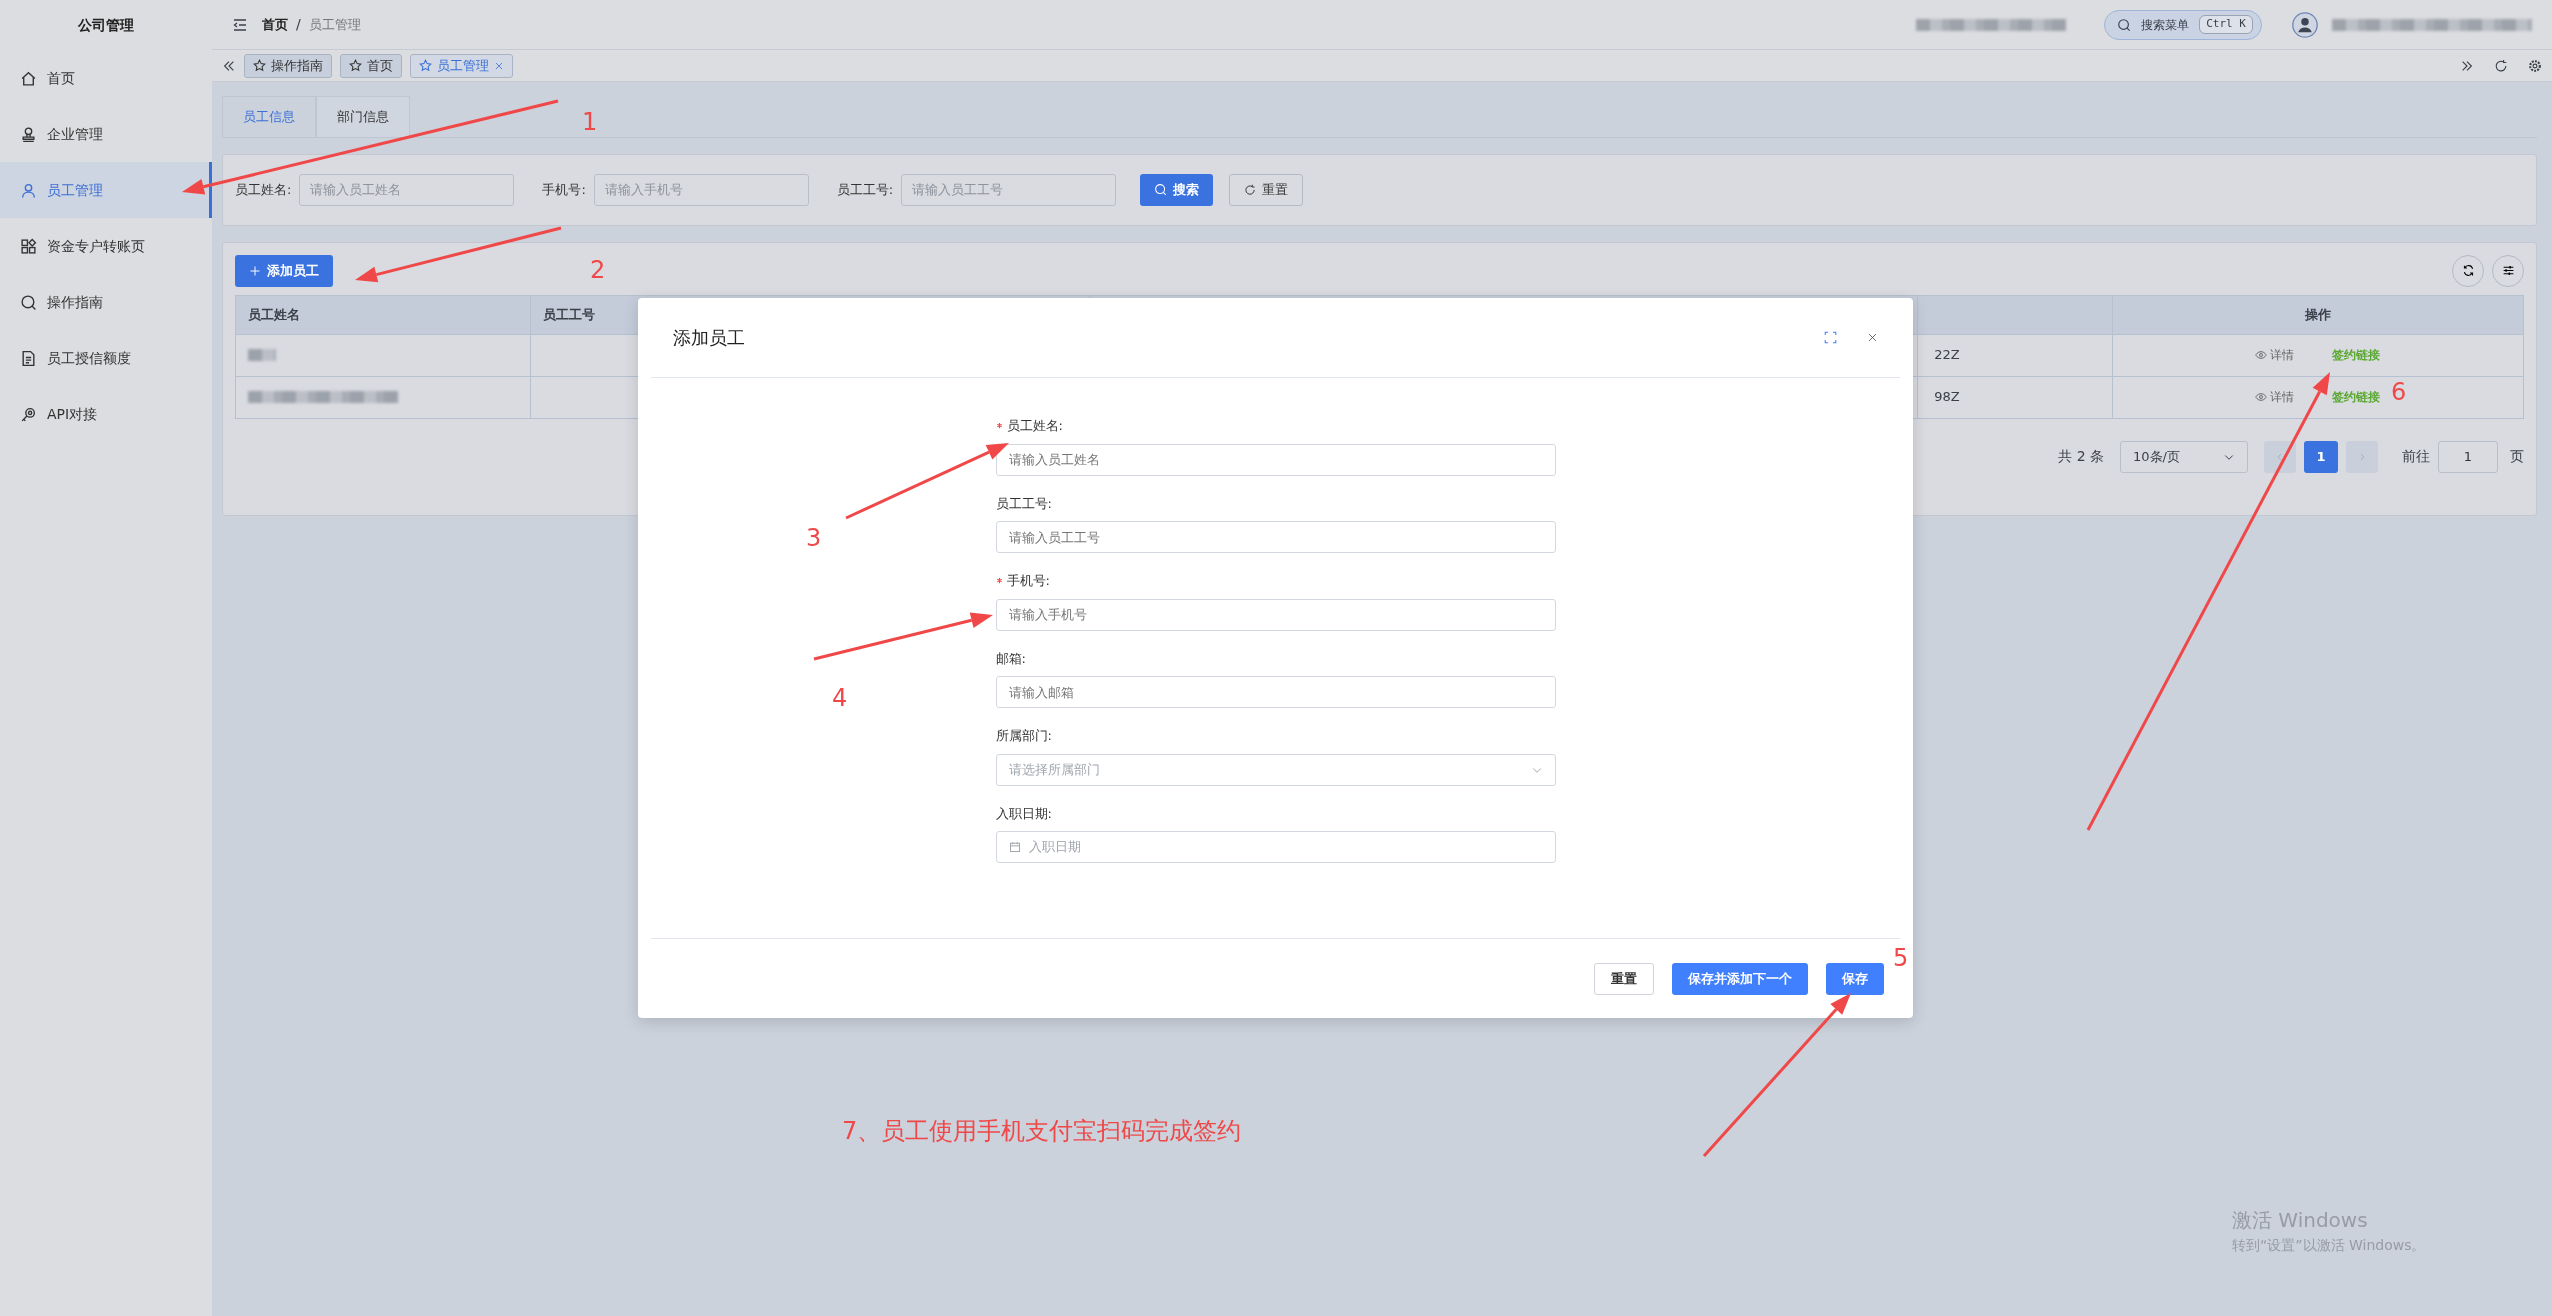  What do you see at coordinates (28, 358) in the screenshot?
I see `document-icon` at bounding box center [28, 358].